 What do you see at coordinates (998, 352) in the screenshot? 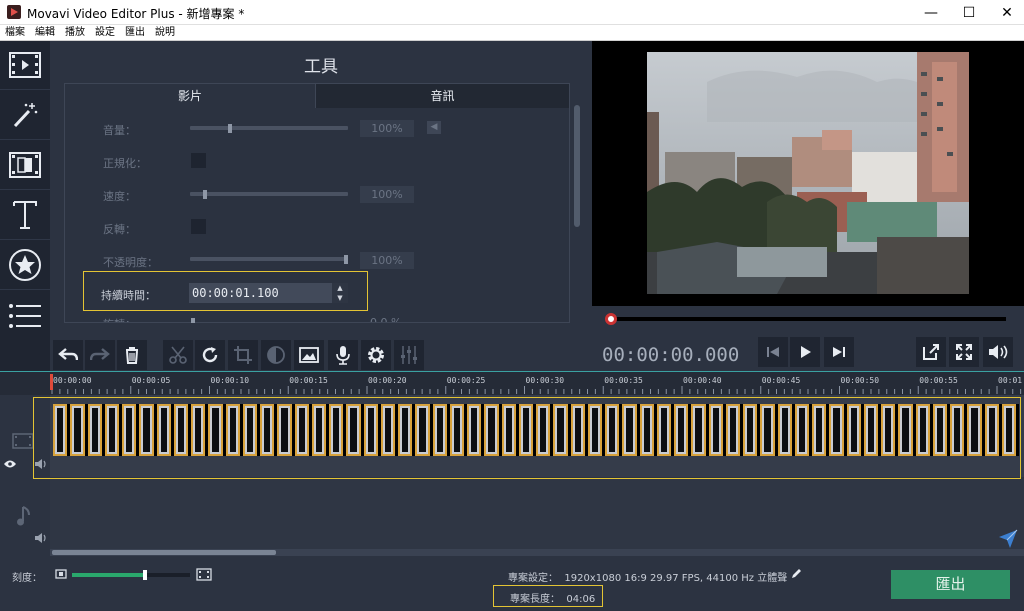
I see `volume-button` at bounding box center [998, 352].